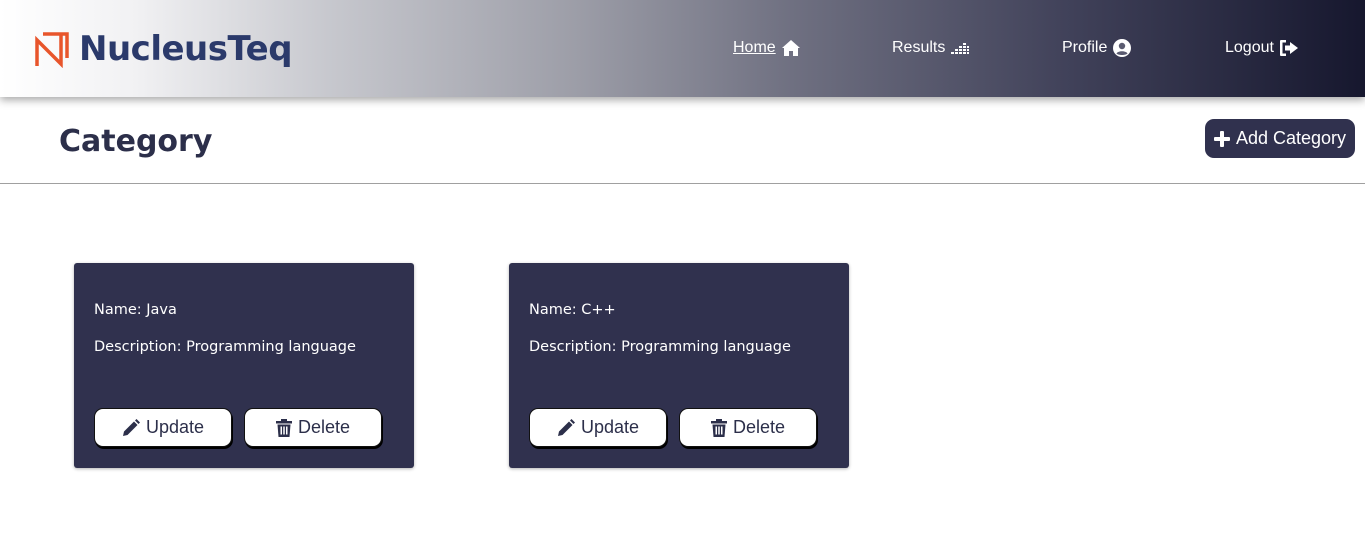 The width and height of the screenshot is (1365, 558). I want to click on home-icon, so click(790, 48).